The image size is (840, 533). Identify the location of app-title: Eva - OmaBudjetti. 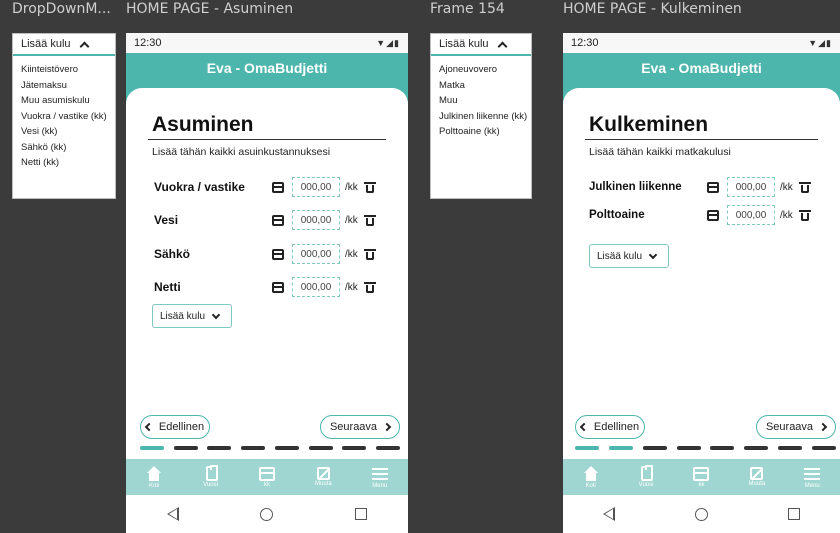
(701, 71).